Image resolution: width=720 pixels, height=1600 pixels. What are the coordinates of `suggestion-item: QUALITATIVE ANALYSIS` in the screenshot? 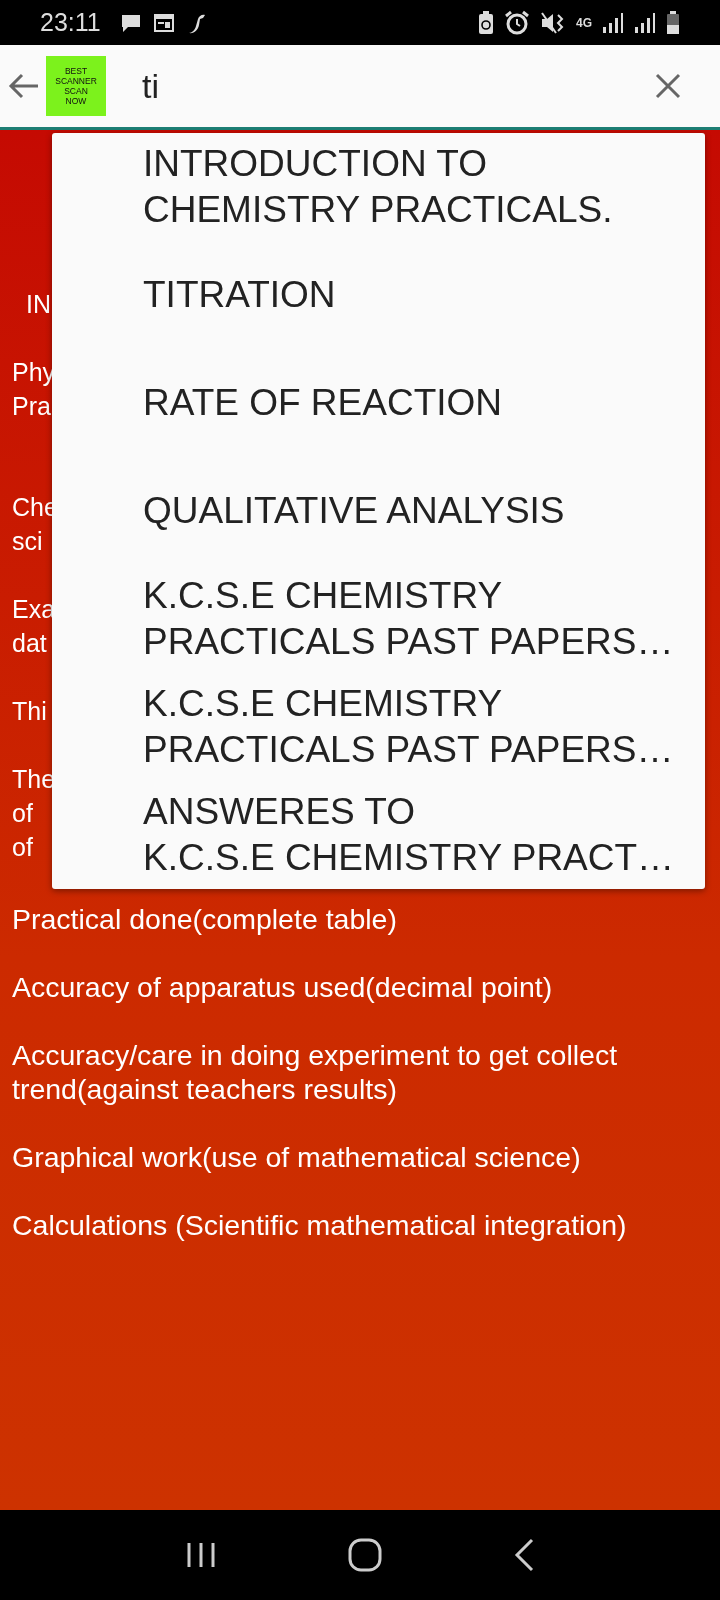 It's located at (378, 511).